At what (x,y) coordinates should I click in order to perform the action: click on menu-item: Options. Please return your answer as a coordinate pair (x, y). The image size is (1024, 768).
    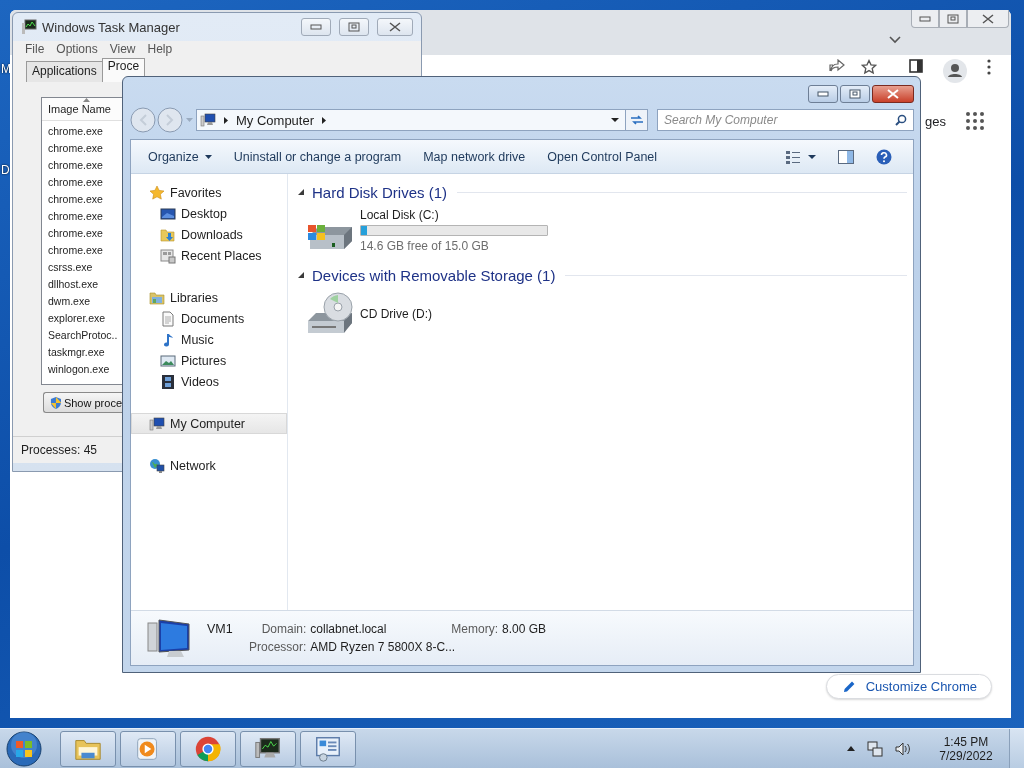
    Looking at the image, I should click on (77, 49).